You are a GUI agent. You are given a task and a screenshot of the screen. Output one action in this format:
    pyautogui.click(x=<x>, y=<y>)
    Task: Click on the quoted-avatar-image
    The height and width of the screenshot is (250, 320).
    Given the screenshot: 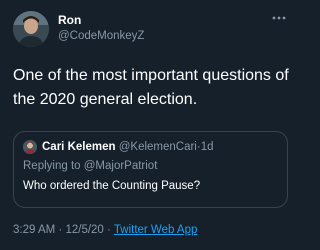 What is the action you would take?
    pyautogui.click(x=30, y=147)
    